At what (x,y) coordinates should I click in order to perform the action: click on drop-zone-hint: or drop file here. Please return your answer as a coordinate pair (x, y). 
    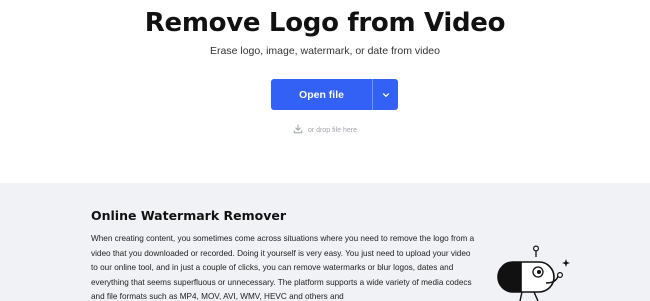
    Looking at the image, I should click on (325, 130).